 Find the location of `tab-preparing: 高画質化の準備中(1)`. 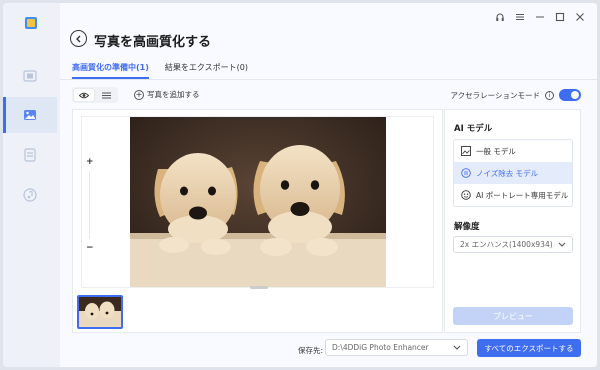

tab-preparing: 高画質化の準備中(1) is located at coordinates (110, 70).